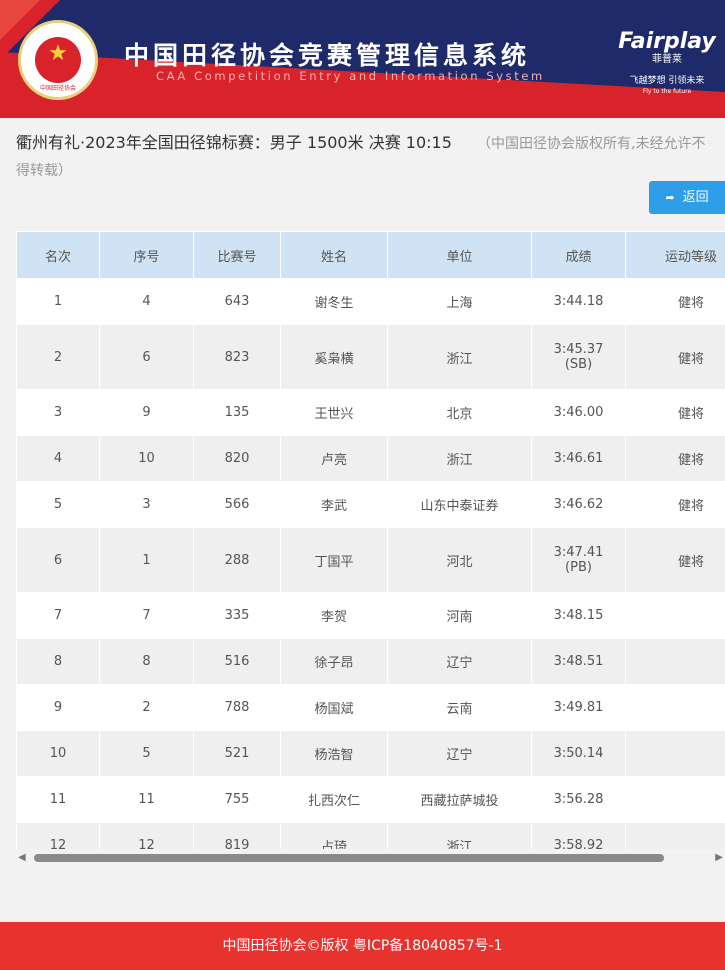 The image size is (725, 970). What do you see at coordinates (459, 799) in the screenshot?
I see `cell-unit: 西藏拉萨城投` at bounding box center [459, 799].